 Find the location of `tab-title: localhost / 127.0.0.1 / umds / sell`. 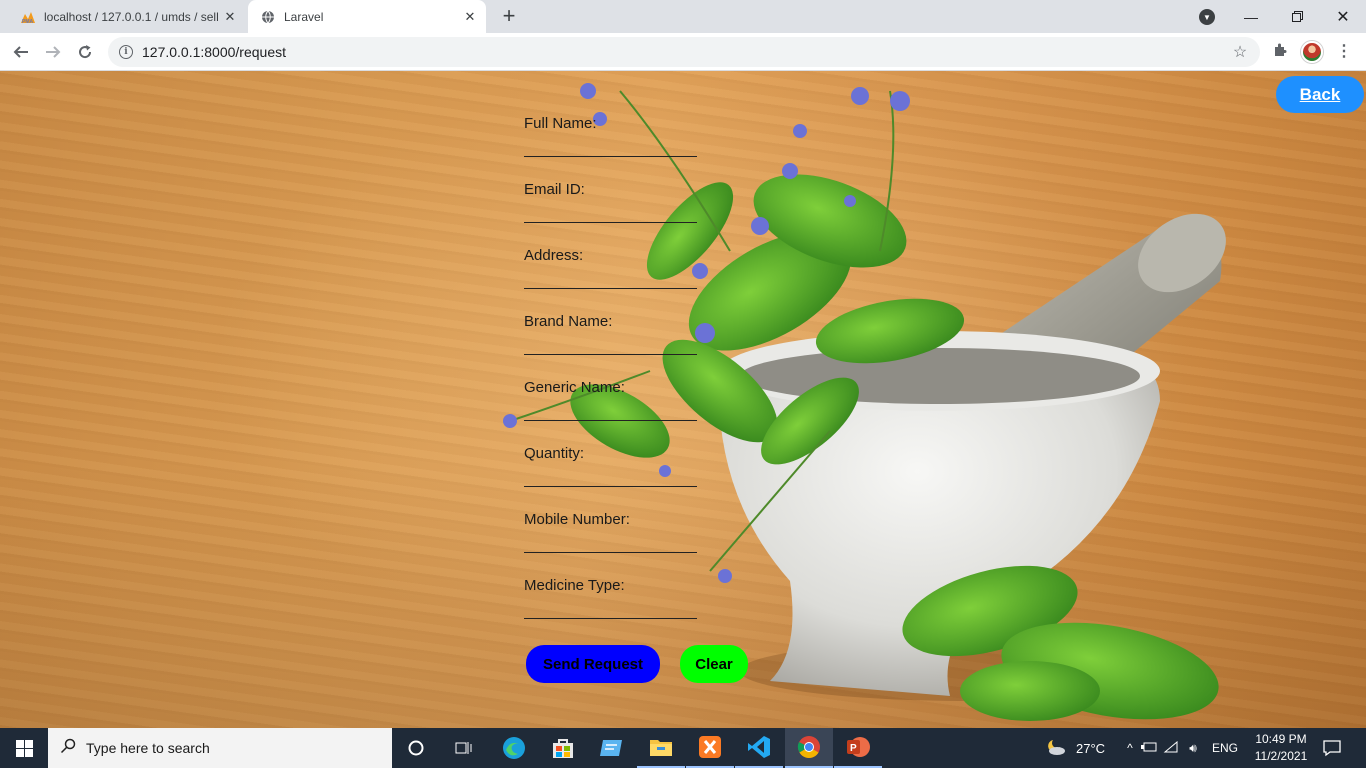

tab-title: localhost / 127.0.0.1 / umds / sell is located at coordinates (131, 16).